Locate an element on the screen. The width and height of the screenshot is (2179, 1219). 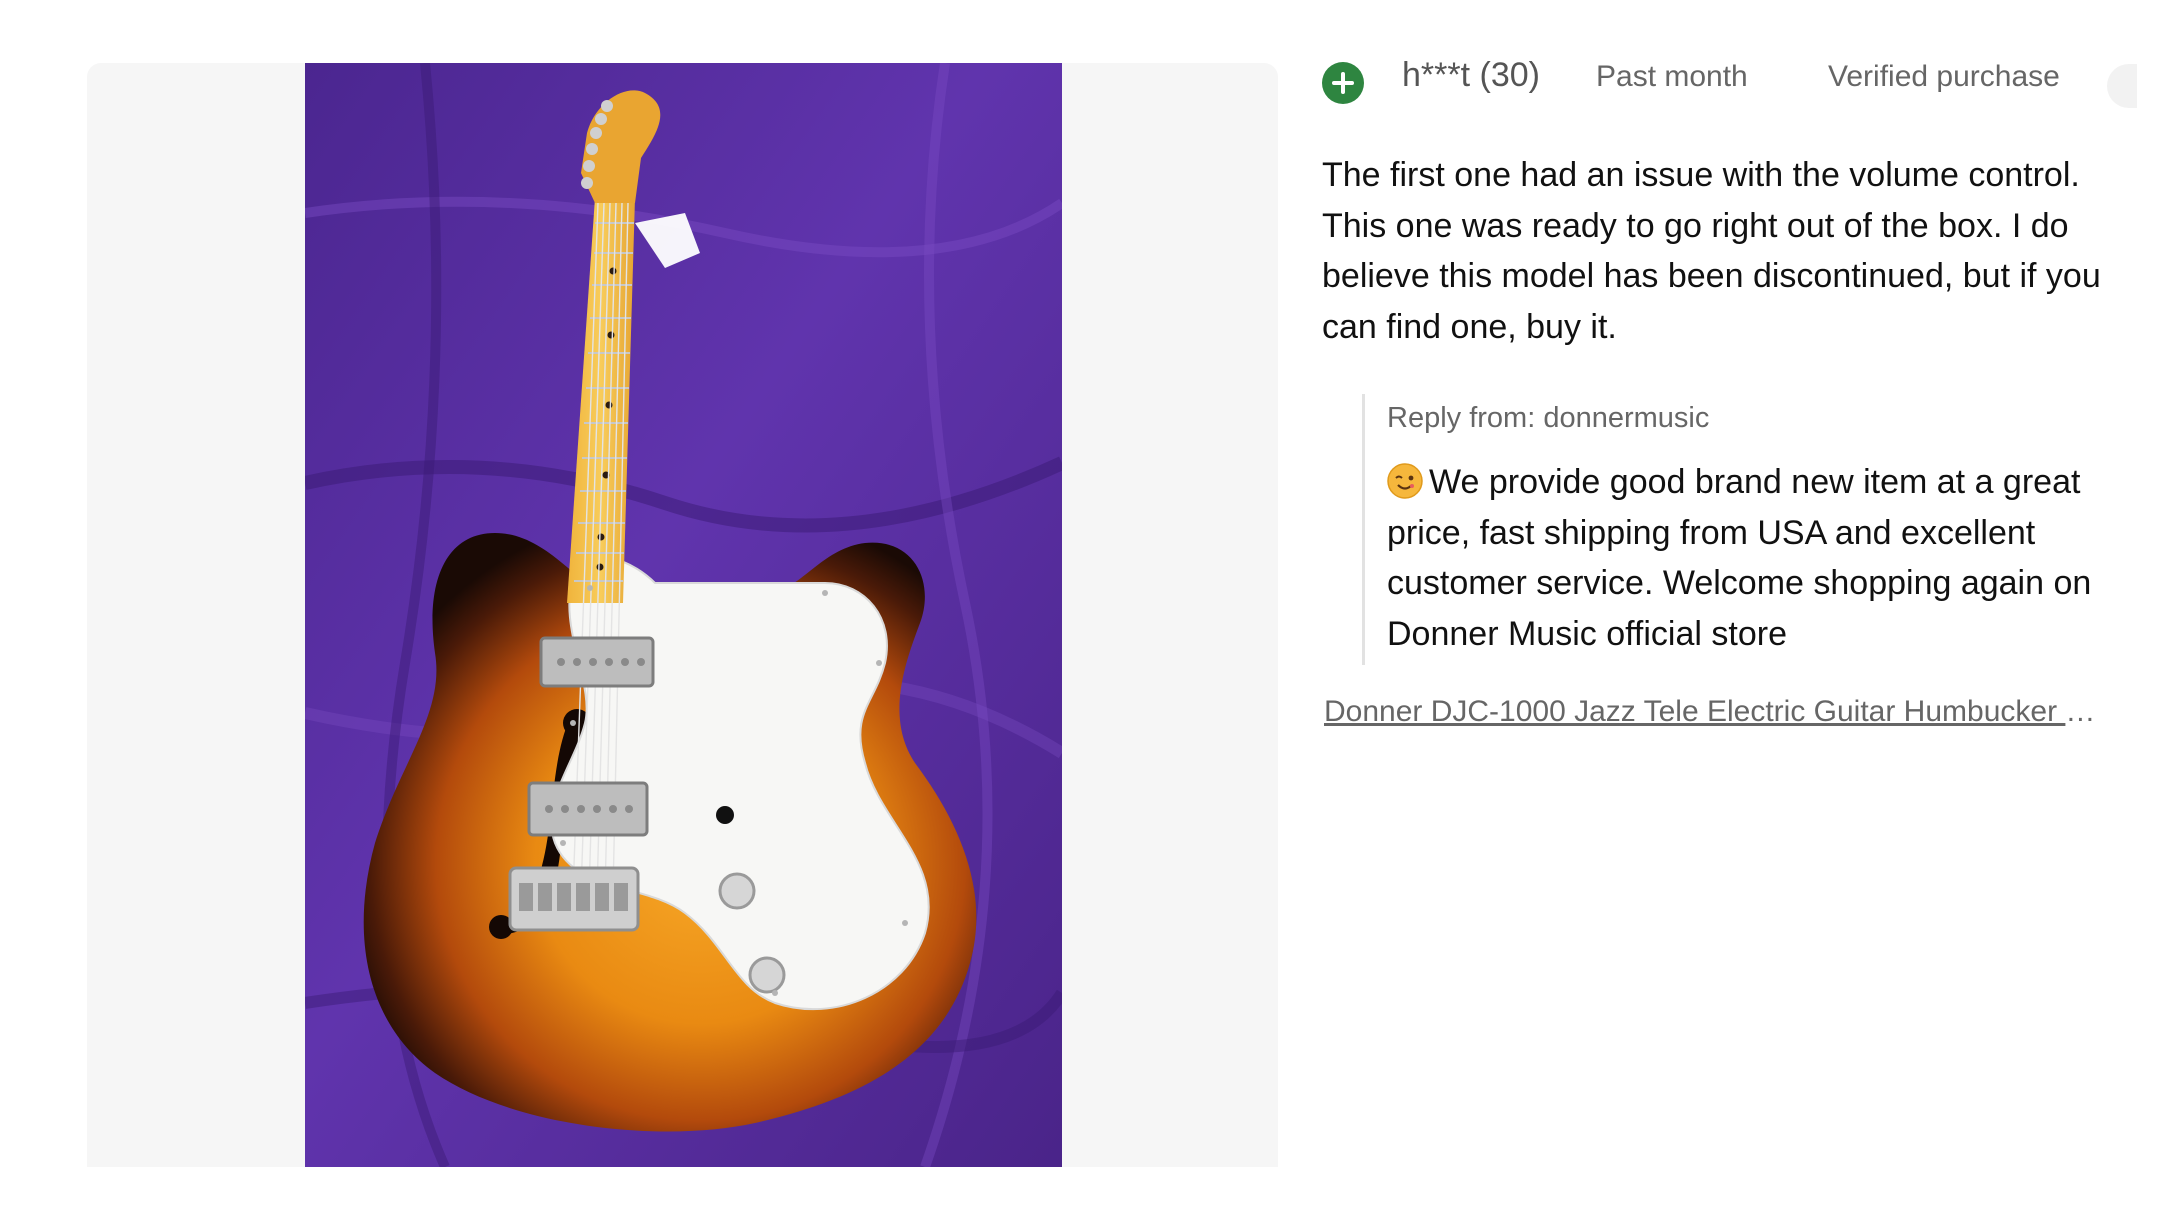
next-arrow-icon is located at coordinates (2122, 86).